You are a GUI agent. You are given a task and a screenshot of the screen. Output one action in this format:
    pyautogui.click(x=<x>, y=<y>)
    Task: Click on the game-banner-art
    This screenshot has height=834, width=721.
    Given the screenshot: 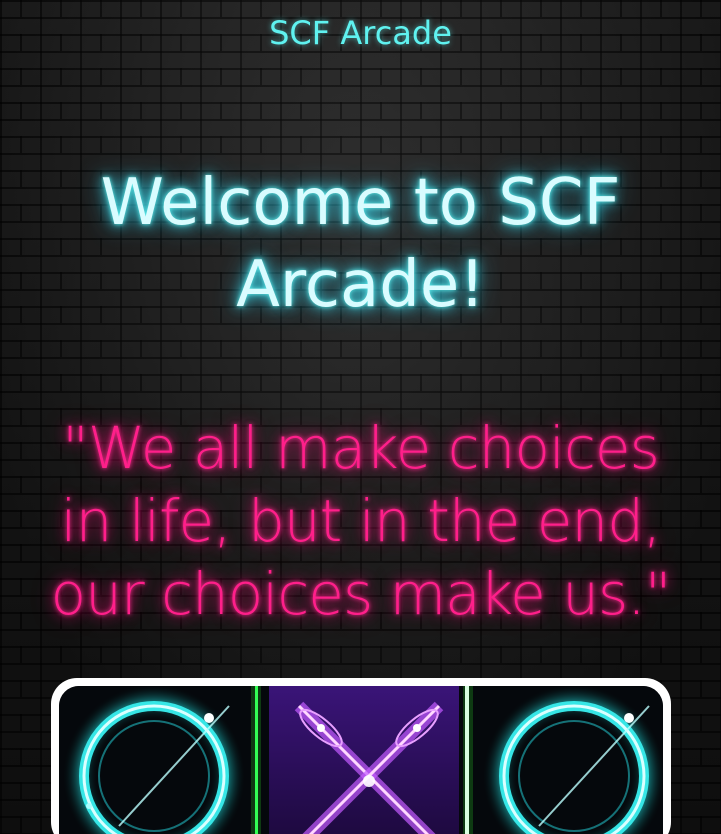 What is the action you would take?
    pyautogui.click(x=361, y=760)
    